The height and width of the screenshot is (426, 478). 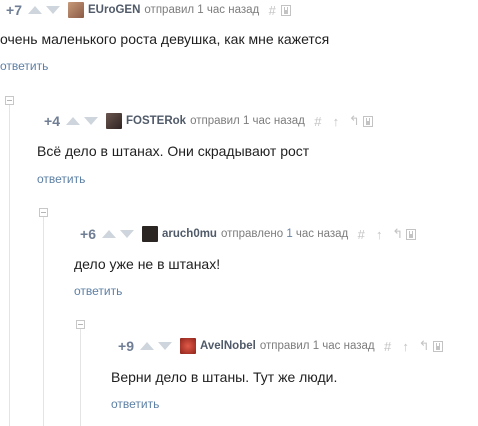 What do you see at coordinates (52, 121) in the screenshot?
I see `comment-rating: +4` at bounding box center [52, 121].